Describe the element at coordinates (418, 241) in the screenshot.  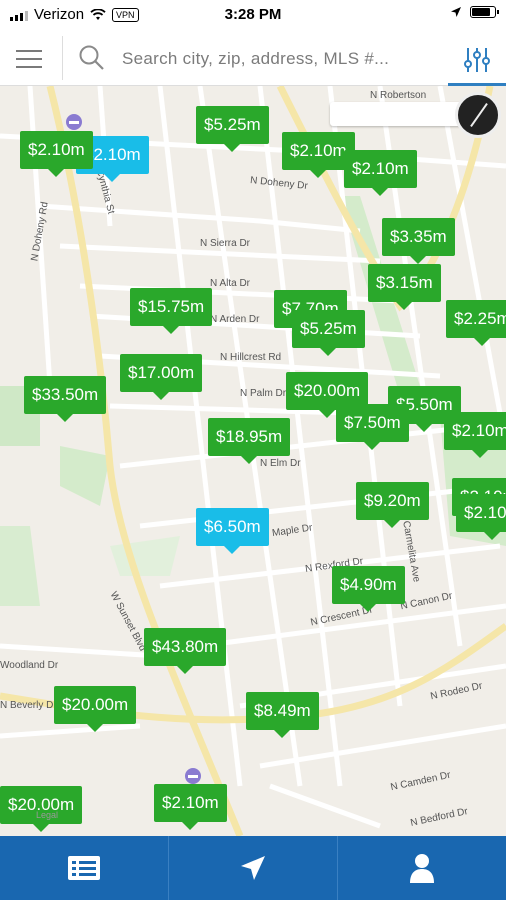
I see `listing-marker: $3.35m` at that location.